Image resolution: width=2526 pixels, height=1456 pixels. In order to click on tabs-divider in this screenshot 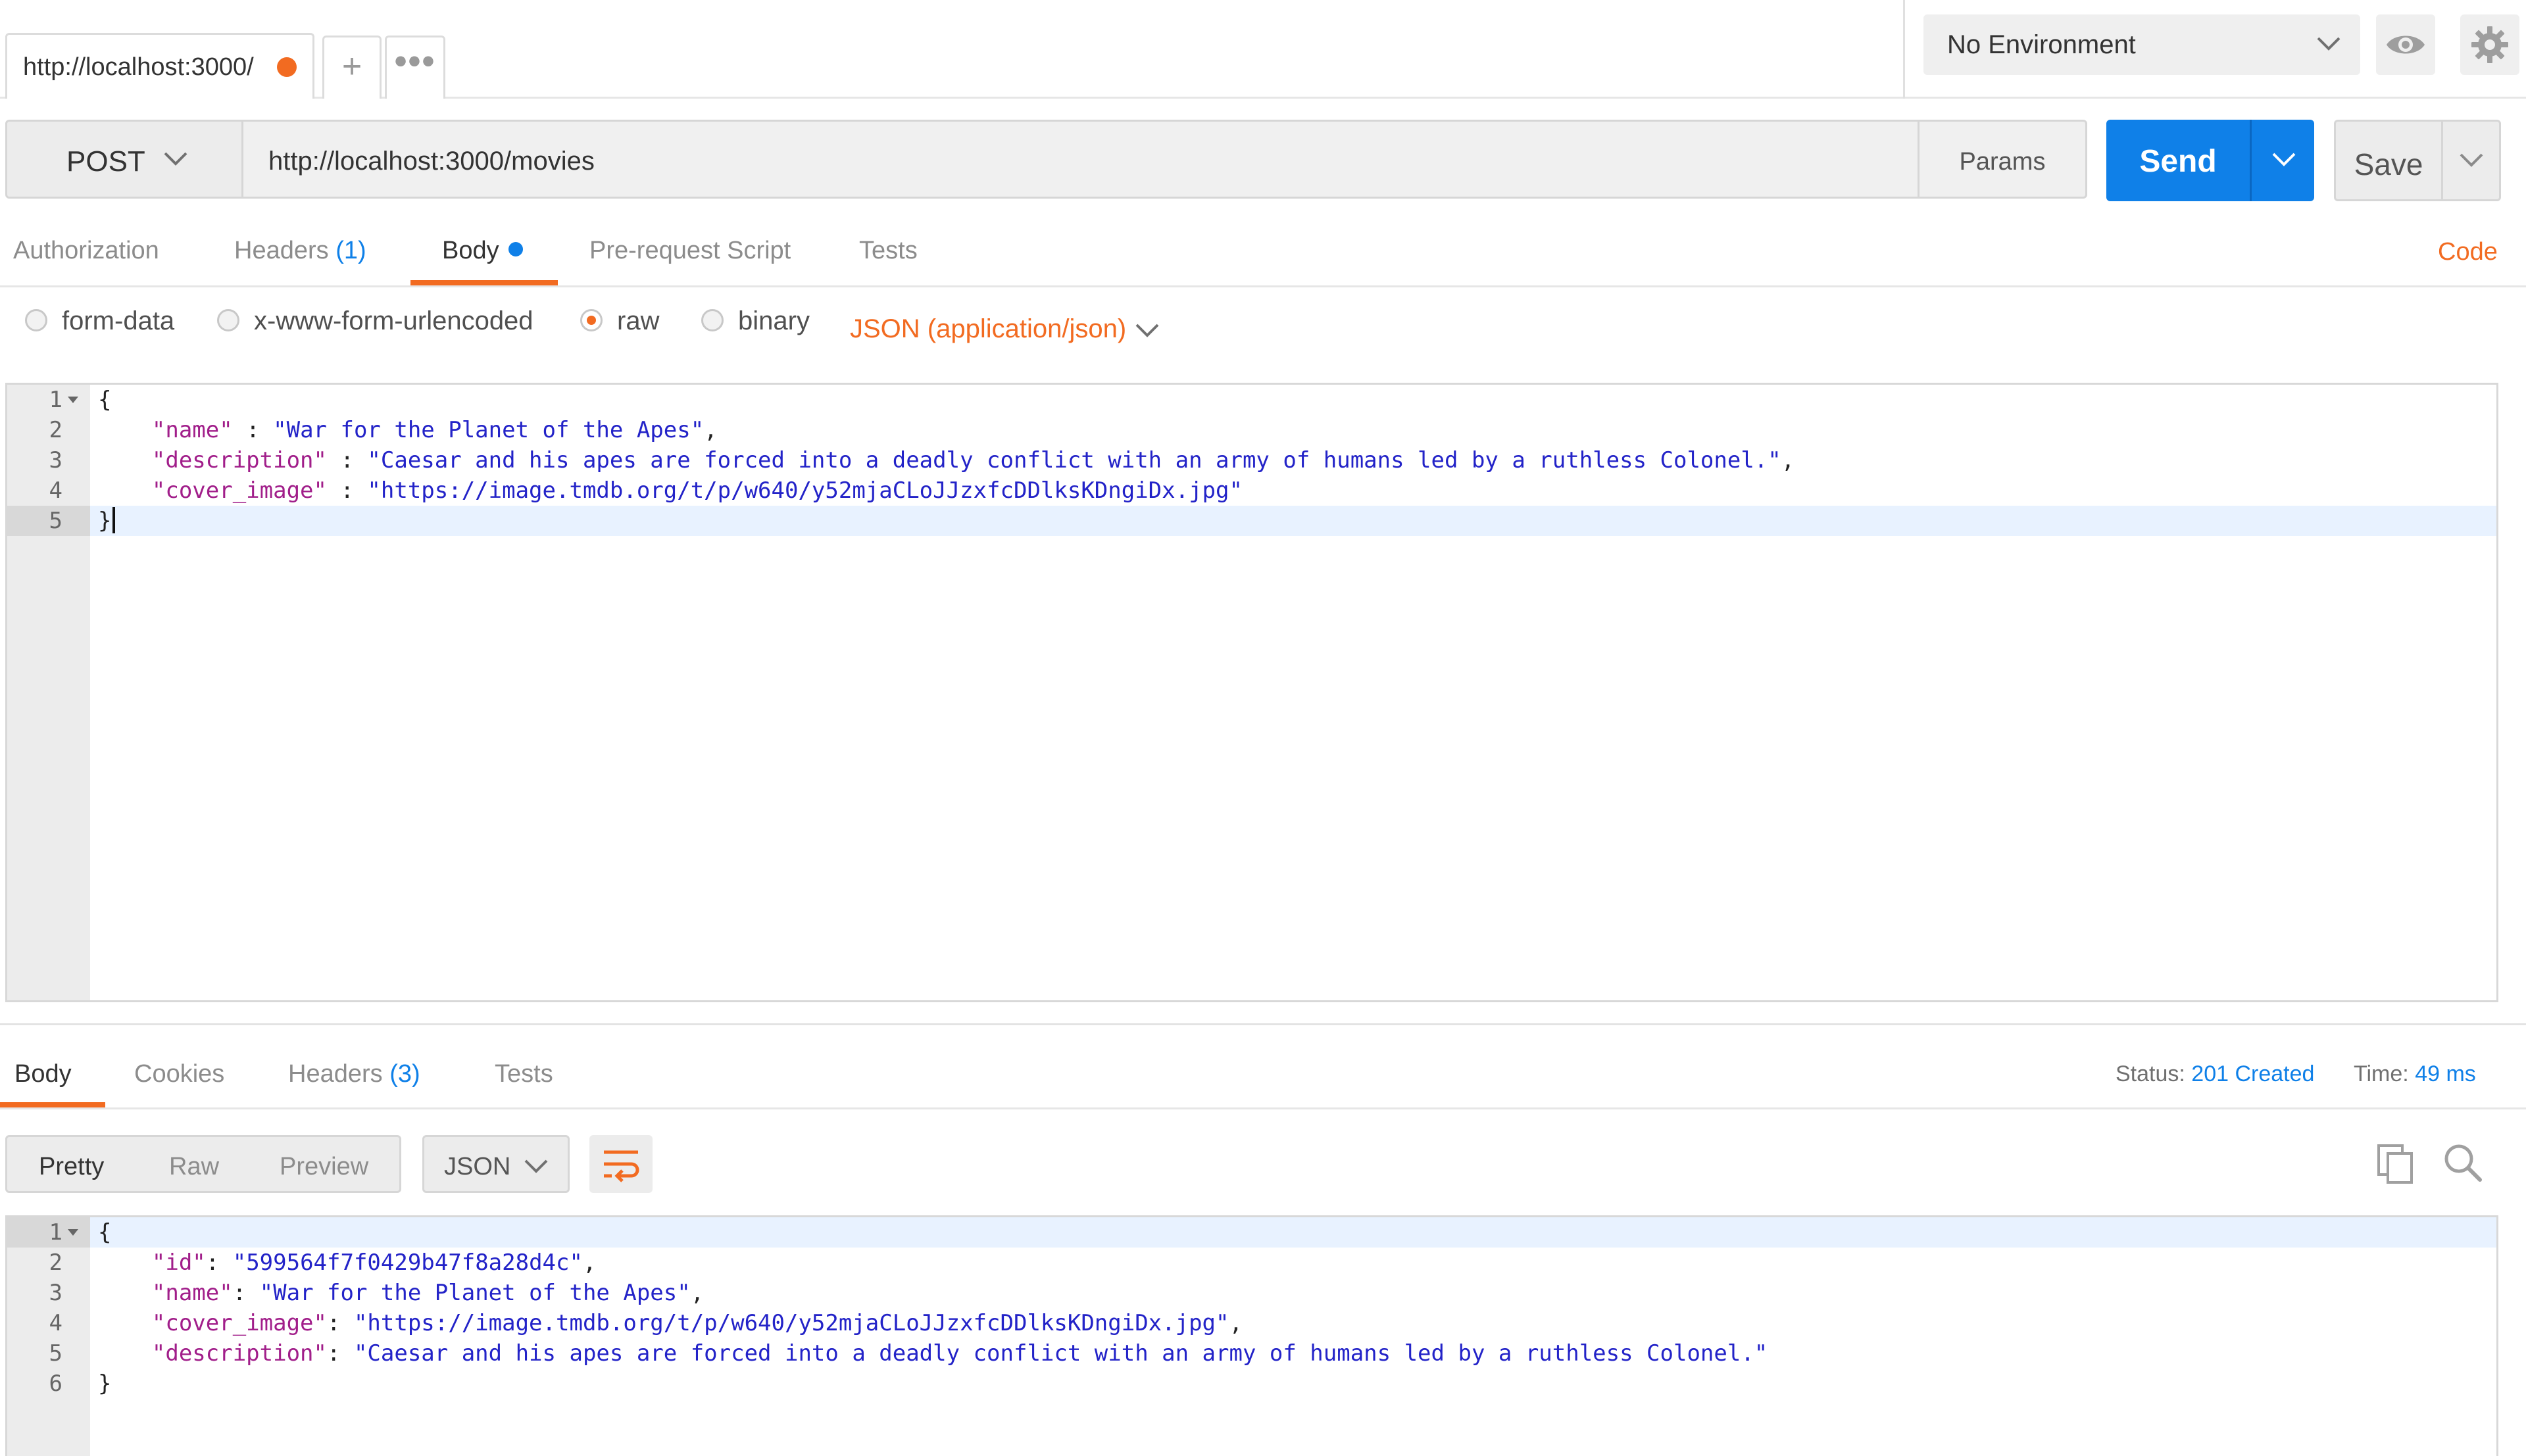, I will do `click(1263, 286)`.